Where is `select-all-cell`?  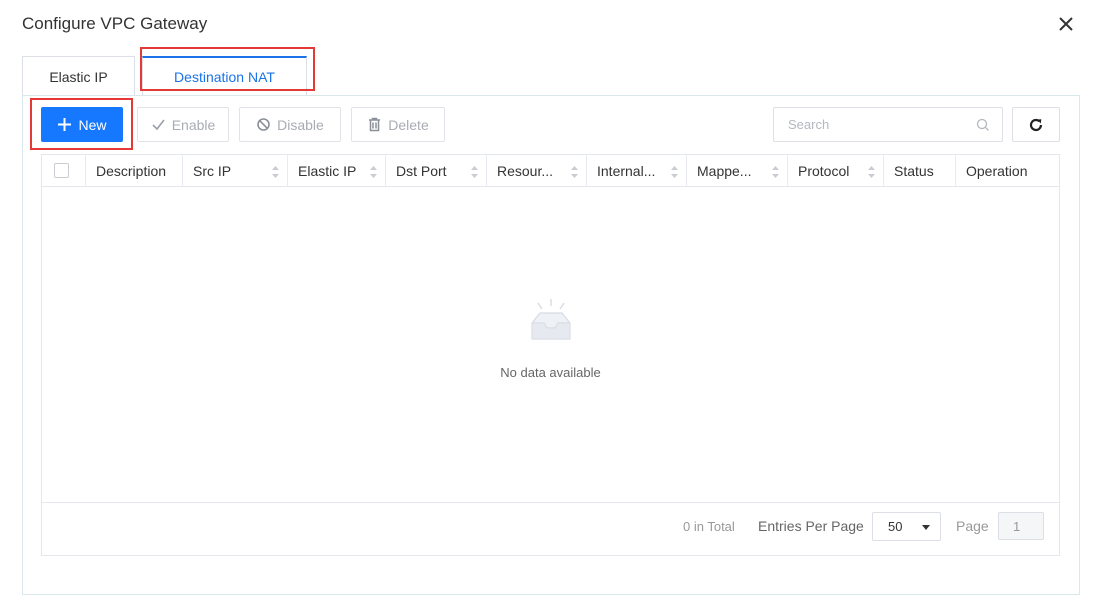 select-all-cell is located at coordinates (64, 170).